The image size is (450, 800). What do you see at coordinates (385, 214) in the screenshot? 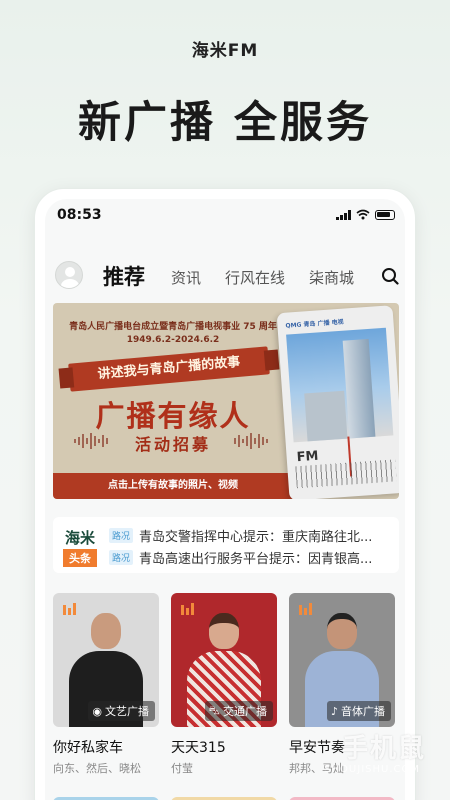
I see `battery-icon` at bounding box center [385, 214].